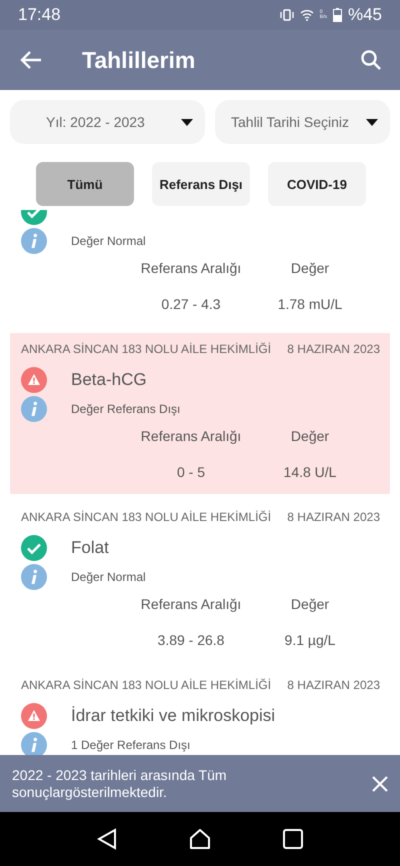 The image size is (400, 866). I want to click on test-name: Folat, so click(90, 548).